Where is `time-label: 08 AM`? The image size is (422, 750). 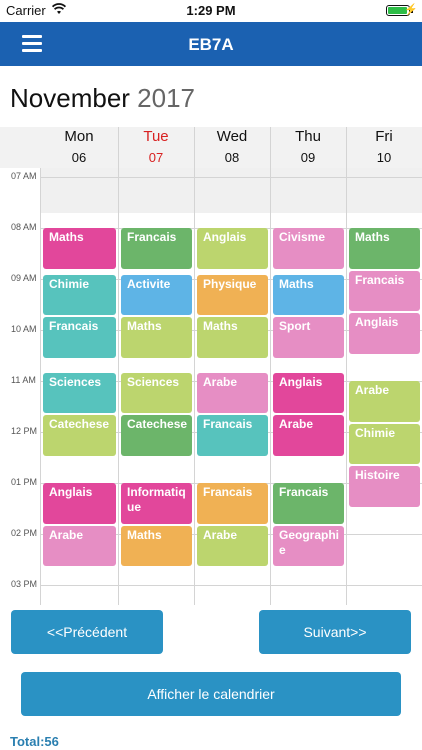 time-label: 08 AM is located at coordinates (24, 227).